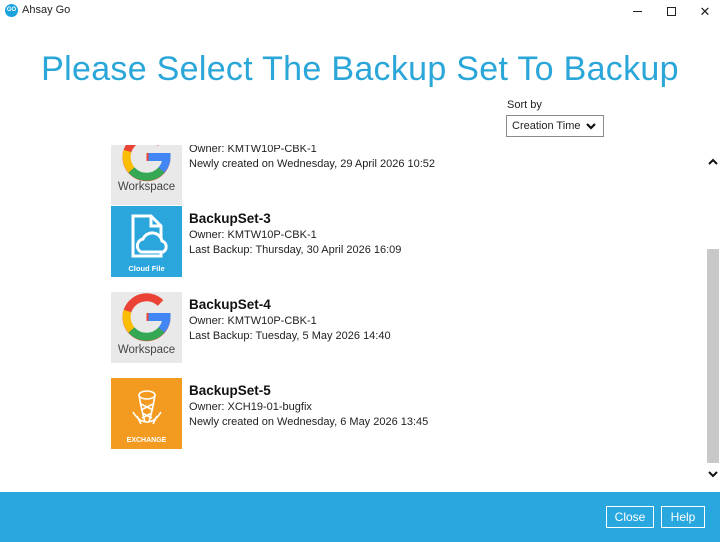  I want to click on sort-by-select: Creation Time, so click(555, 126).